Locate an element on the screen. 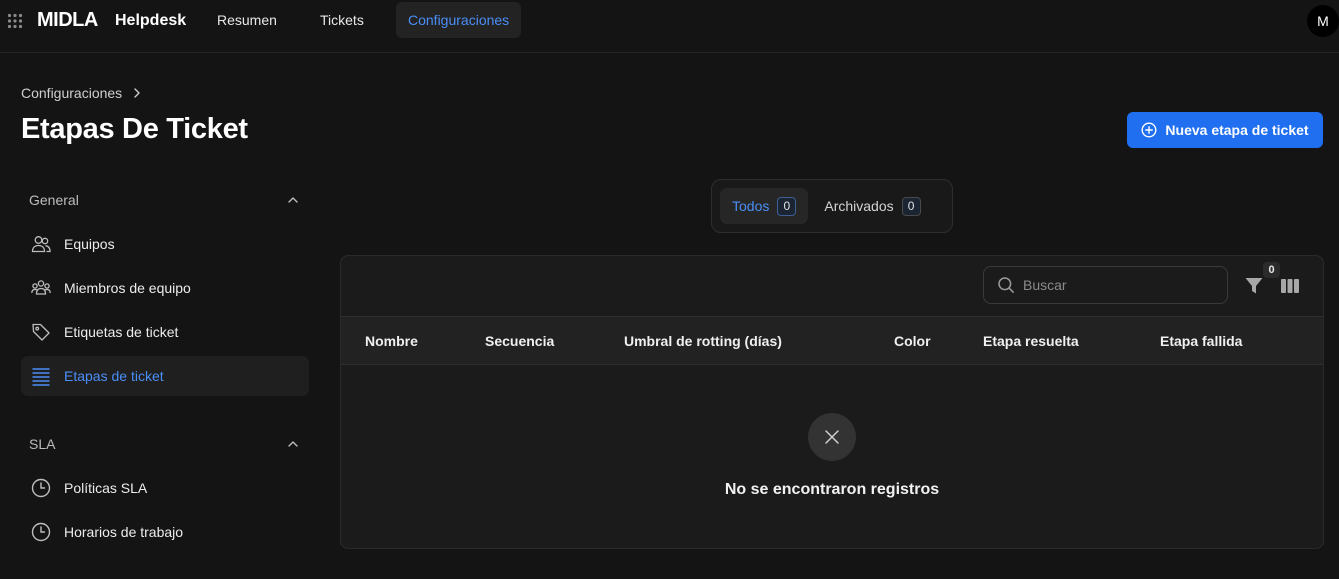  users-icon is located at coordinates (41, 244).